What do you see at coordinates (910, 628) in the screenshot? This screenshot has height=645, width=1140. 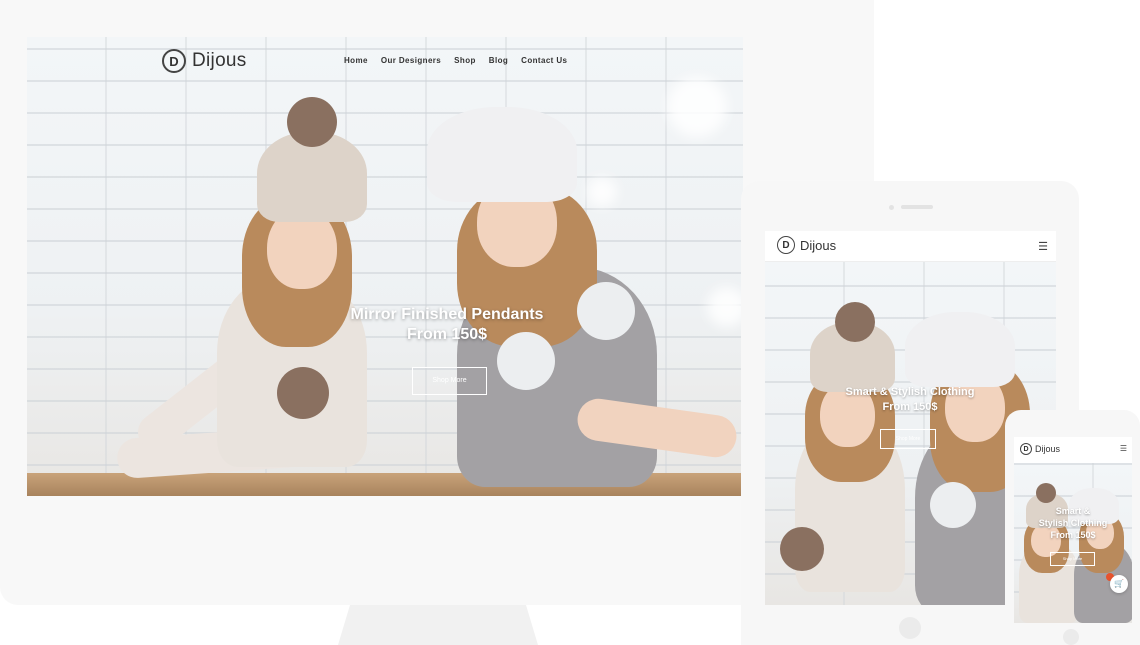 I see `tablet-home-button` at bounding box center [910, 628].